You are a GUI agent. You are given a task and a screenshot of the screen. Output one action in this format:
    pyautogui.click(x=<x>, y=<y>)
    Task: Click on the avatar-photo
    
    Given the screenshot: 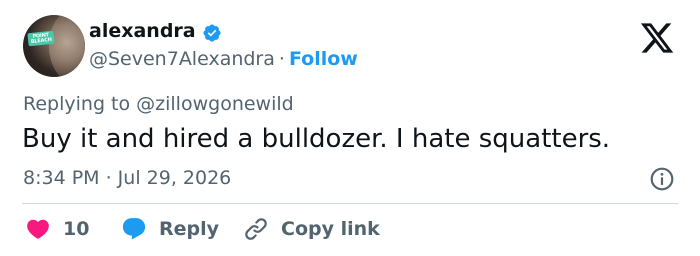 What is the action you would take?
    pyautogui.click(x=67, y=46)
    